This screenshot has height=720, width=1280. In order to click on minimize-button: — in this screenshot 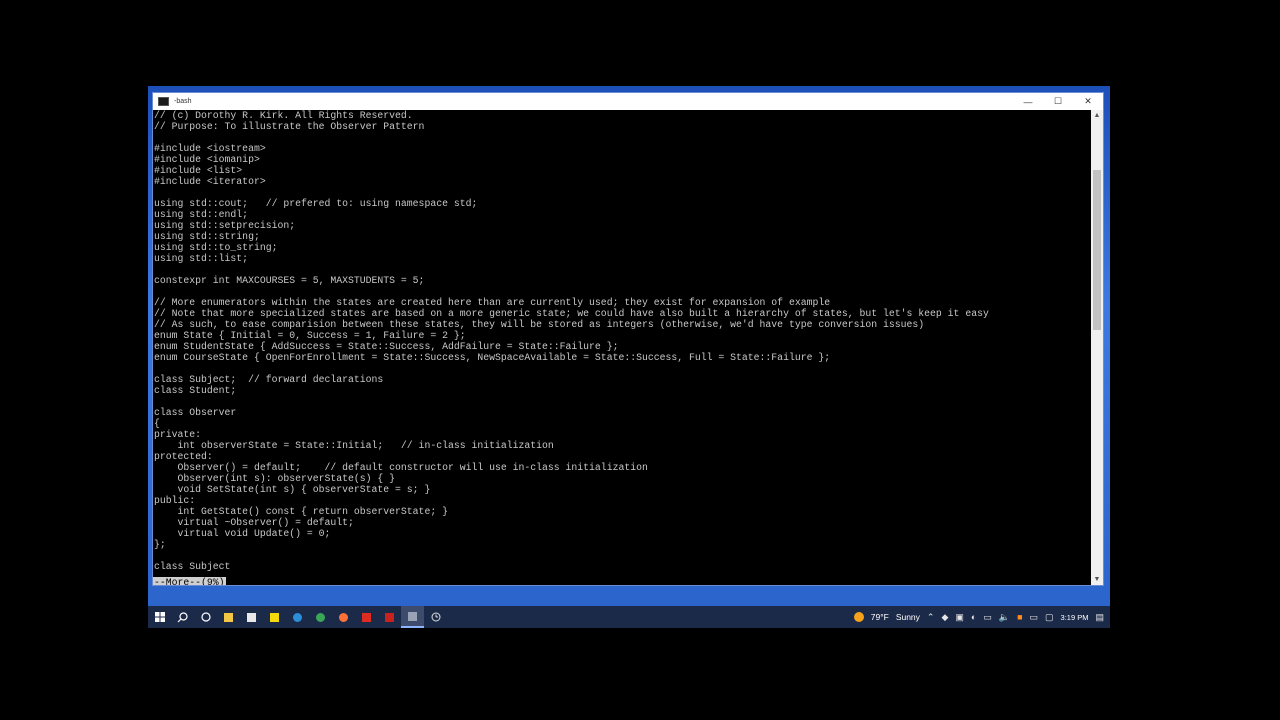, I will do `click(1028, 101)`.